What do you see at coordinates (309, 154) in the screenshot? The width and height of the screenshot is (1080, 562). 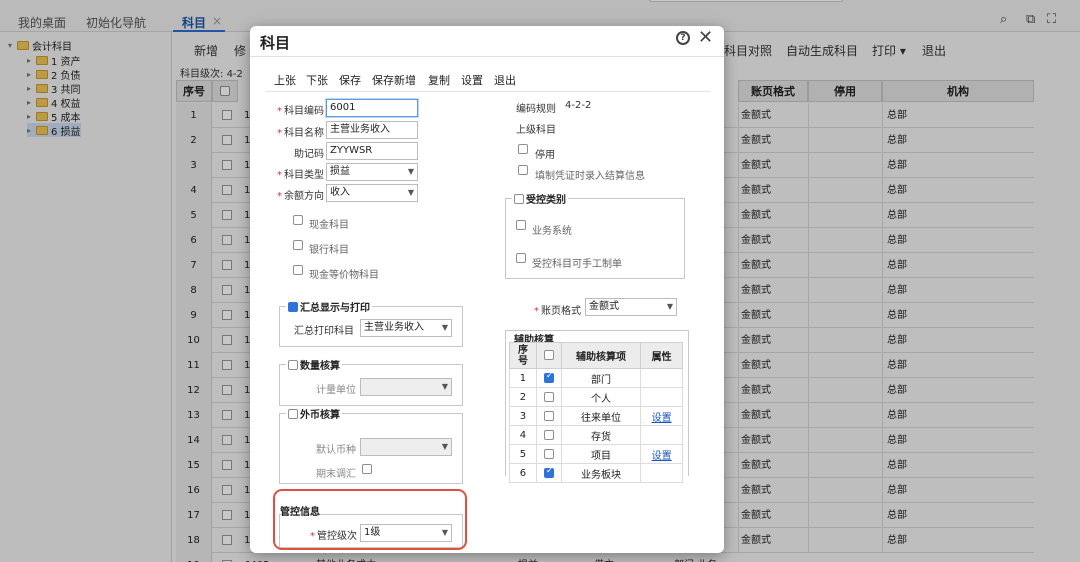 I see `mnemonic-label: 助记码` at bounding box center [309, 154].